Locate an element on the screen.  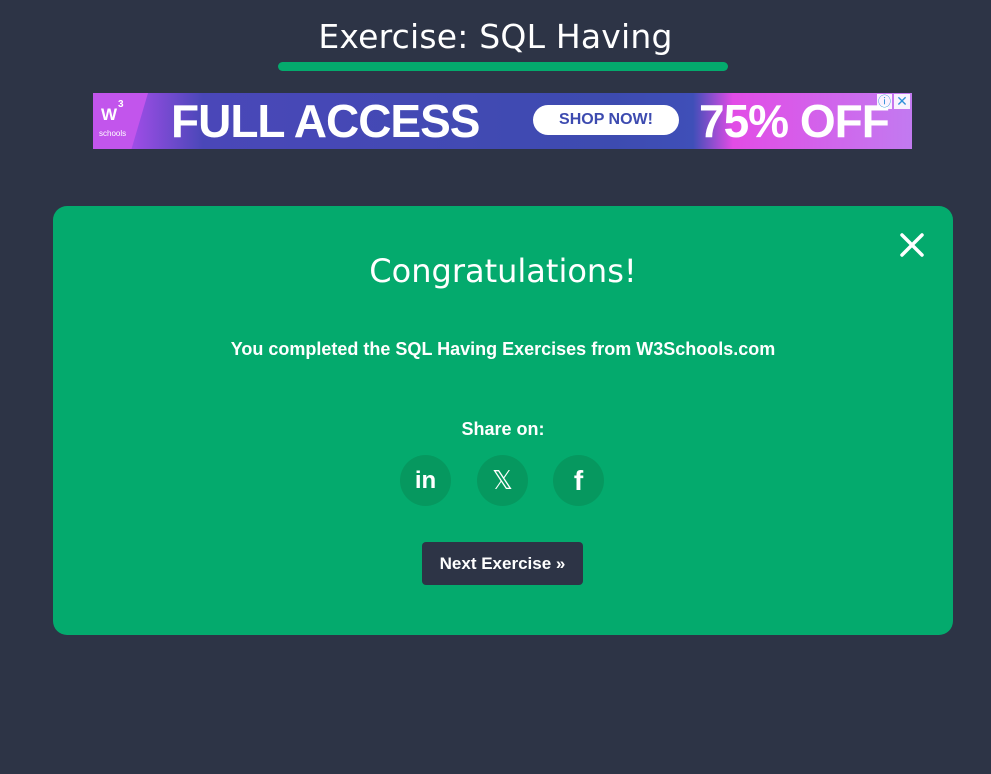
title-underline is located at coordinates (503, 66).